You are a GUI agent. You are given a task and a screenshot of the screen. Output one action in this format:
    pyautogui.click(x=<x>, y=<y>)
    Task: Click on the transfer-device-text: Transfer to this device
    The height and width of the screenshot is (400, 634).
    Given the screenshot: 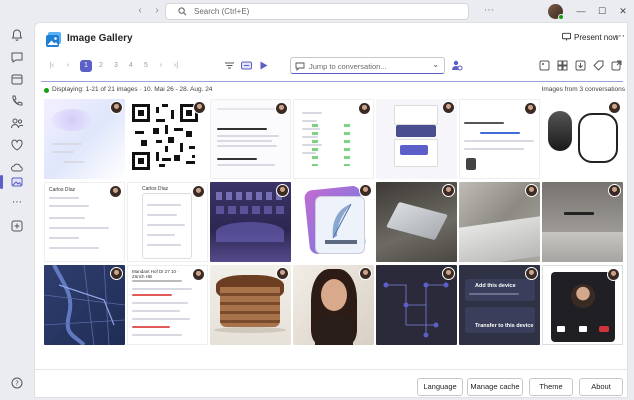 What is the action you would take?
    pyautogui.click(x=504, y=326)
    